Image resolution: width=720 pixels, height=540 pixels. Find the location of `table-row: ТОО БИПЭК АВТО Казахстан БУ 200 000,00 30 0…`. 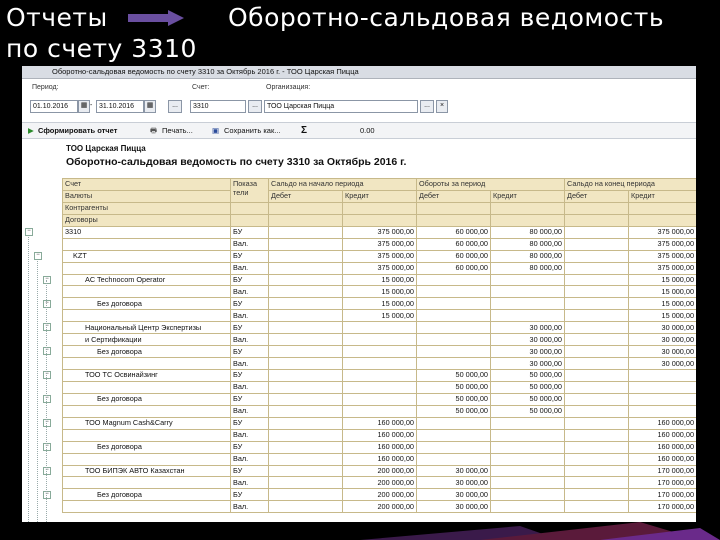

table-row: ТОО БИПЭК АВТО Казахстан БУ 200 000,00 30 0… is located at coordinates (379, 471).